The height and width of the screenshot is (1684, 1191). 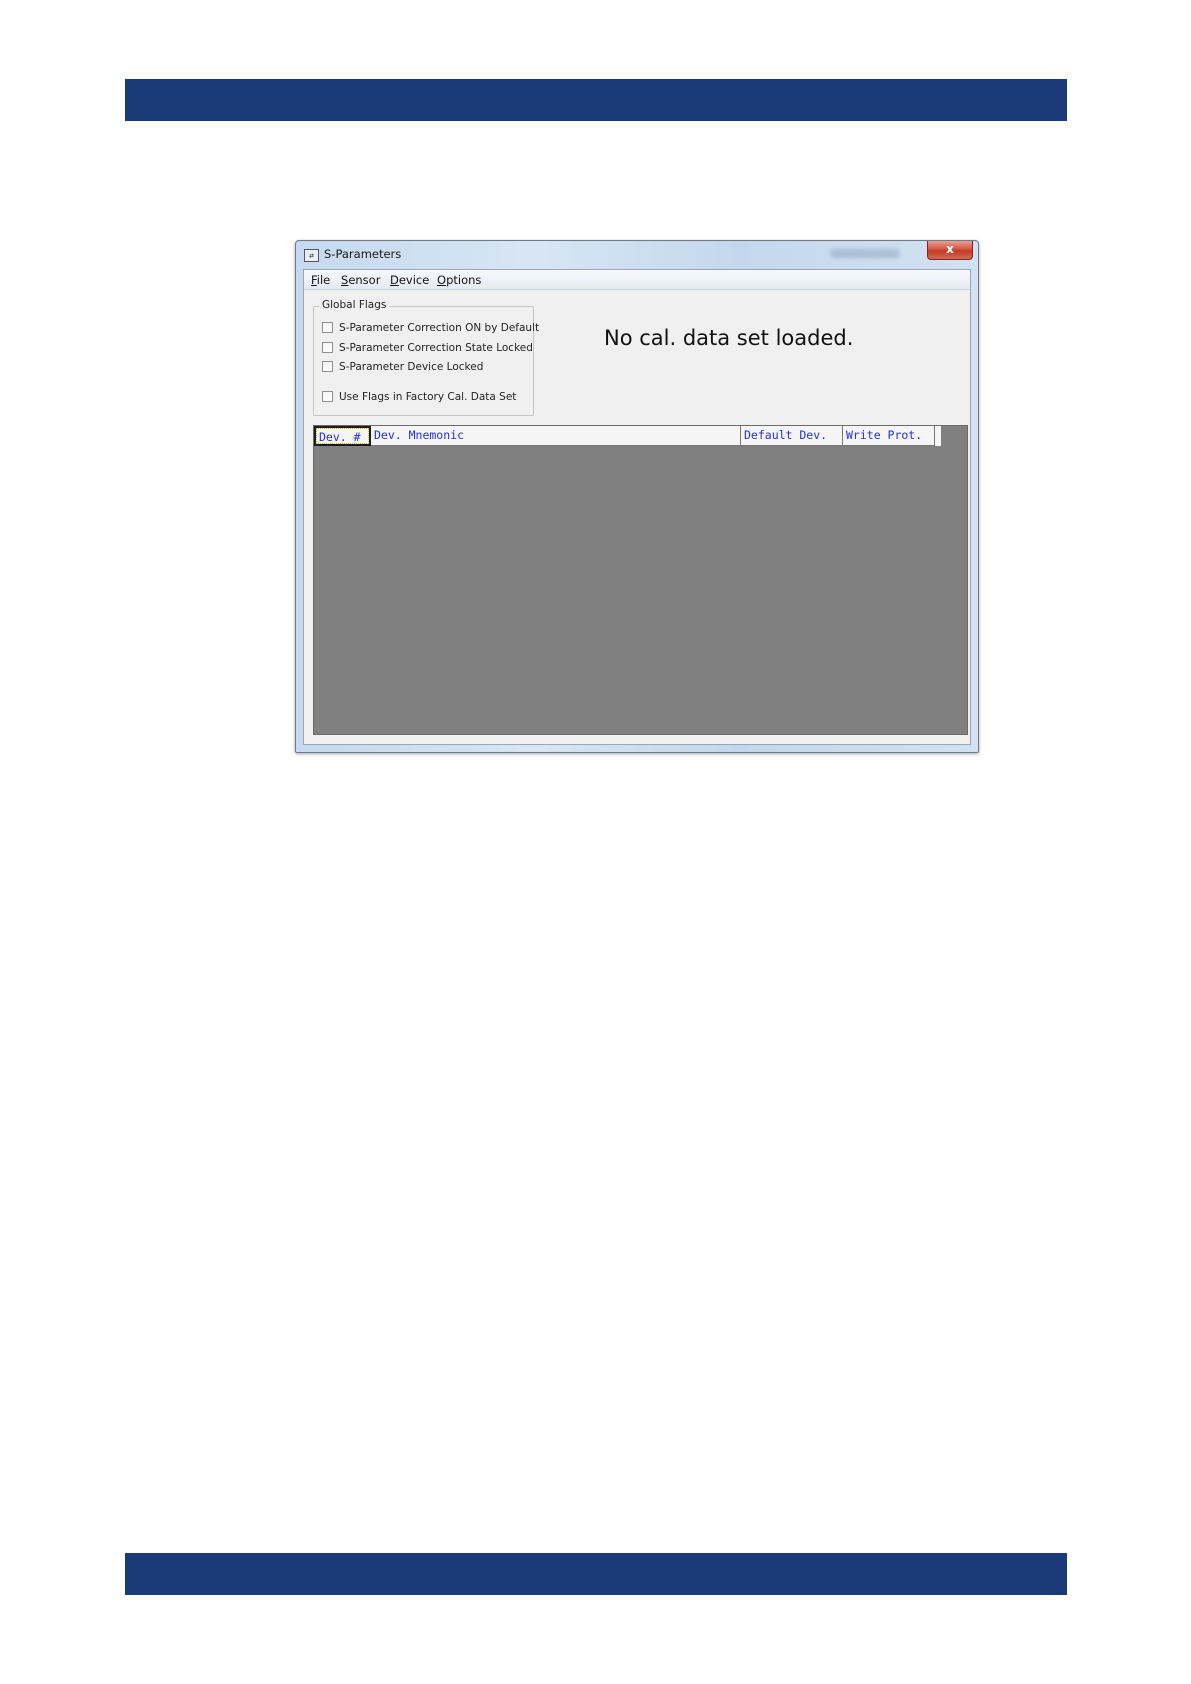 I want to click on flag-device-locked: S-Parameter Device Locked, so click(x=402, y=367).